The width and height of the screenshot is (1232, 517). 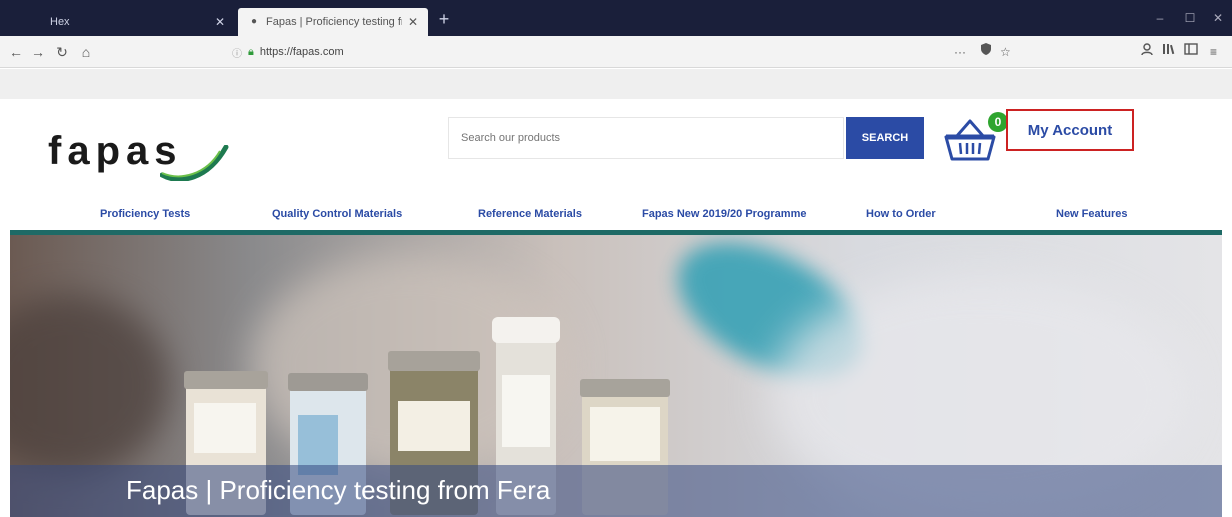 What do you see at coordinates (1147, 52) in the screenshot?
I see `account-icon` at bounding box center [1147, 52].